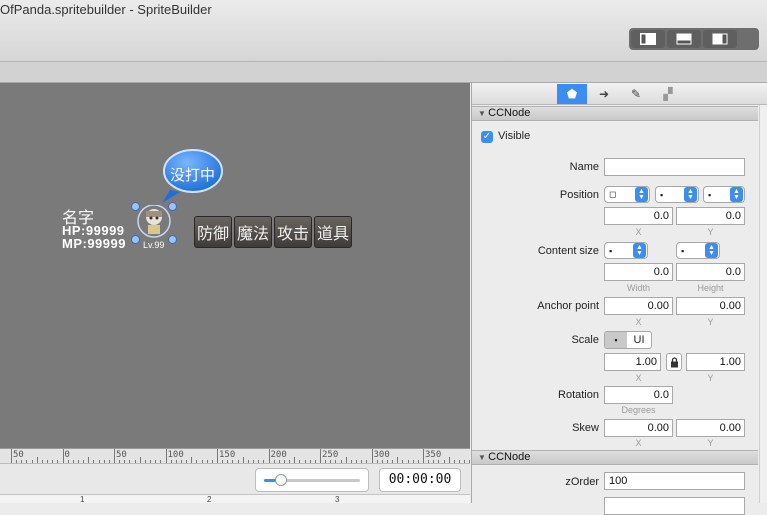  What do you see at coordinates (638, 272) in the screenshot?
I see `content-width-field: 0.0` at bounding box center [638, 272].